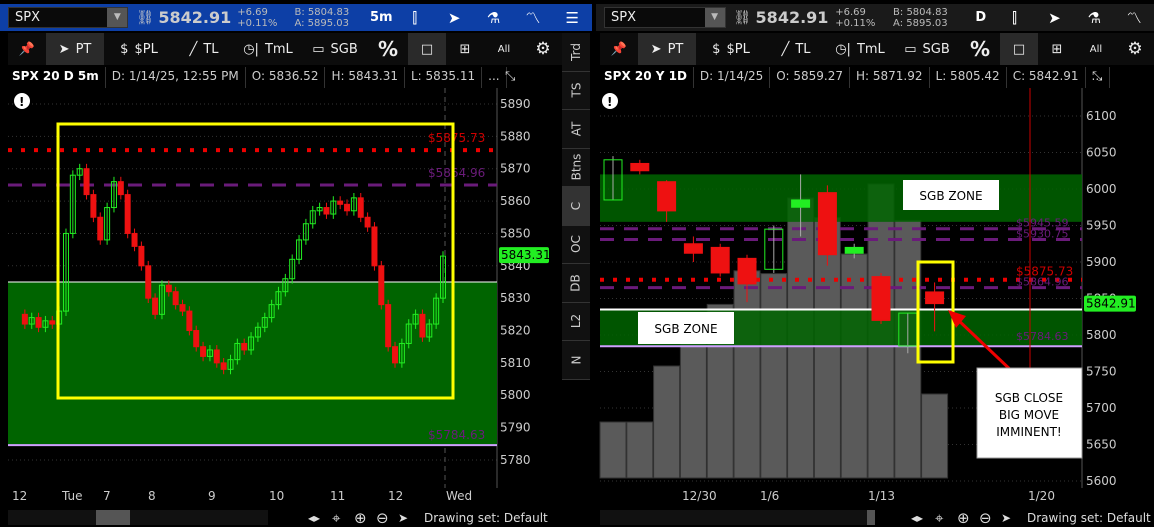  I want to click on dollar-icon: $, so click(124, 49).